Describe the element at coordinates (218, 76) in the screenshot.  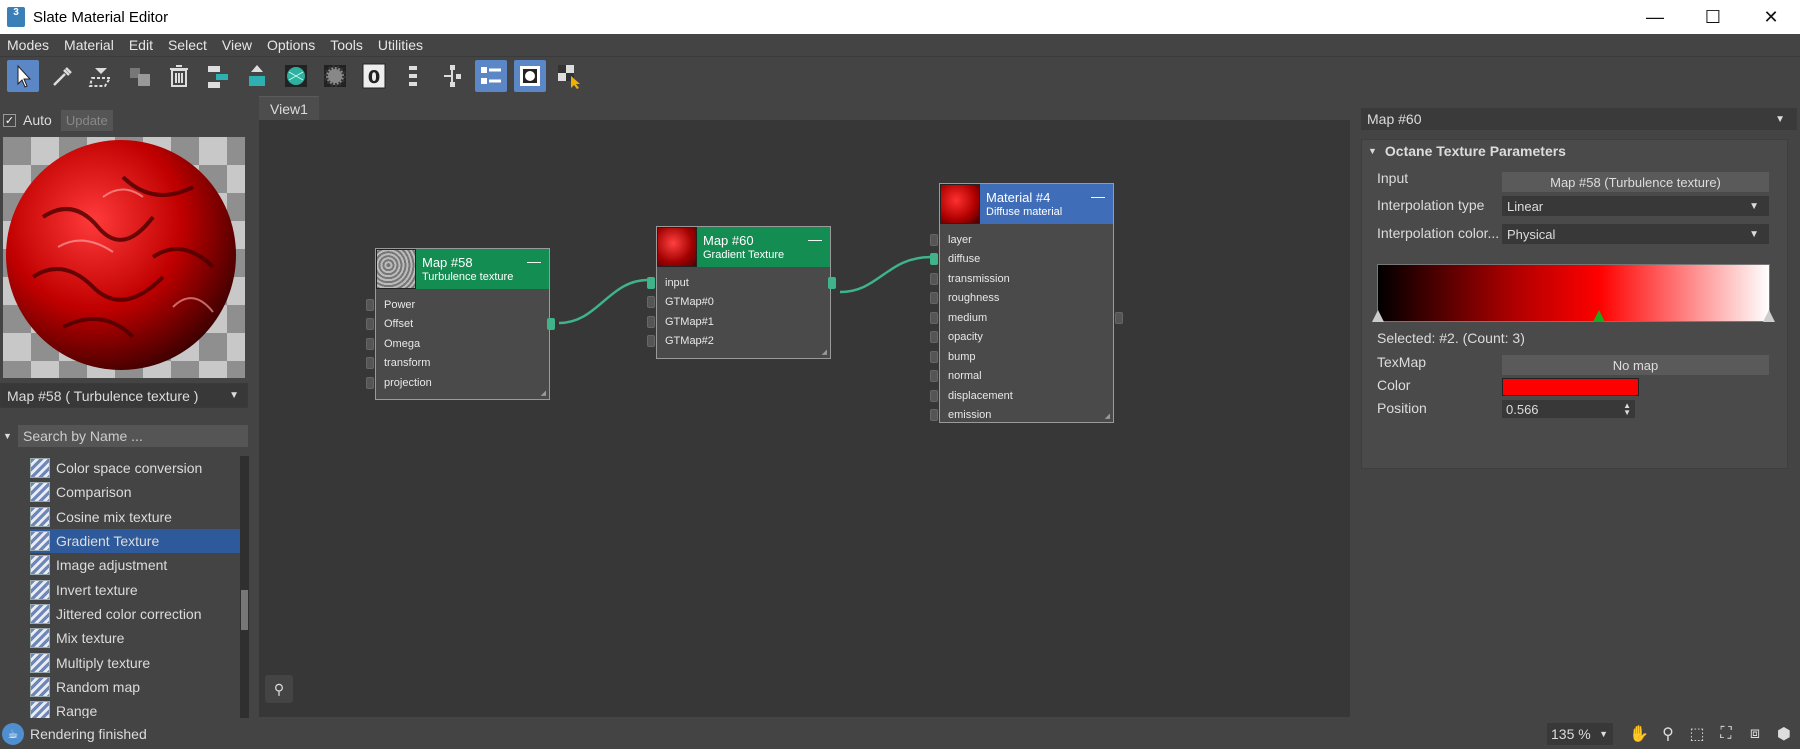
I see `layout-tree-icon` at that location.